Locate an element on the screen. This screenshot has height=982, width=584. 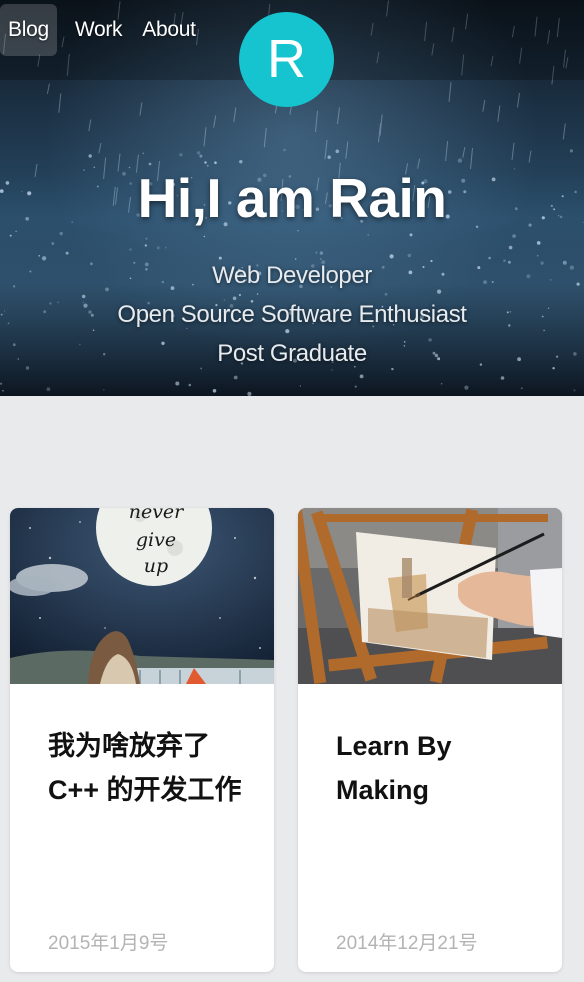
hero-title: Hi,I am Rain is located at coordinates (292, 198).